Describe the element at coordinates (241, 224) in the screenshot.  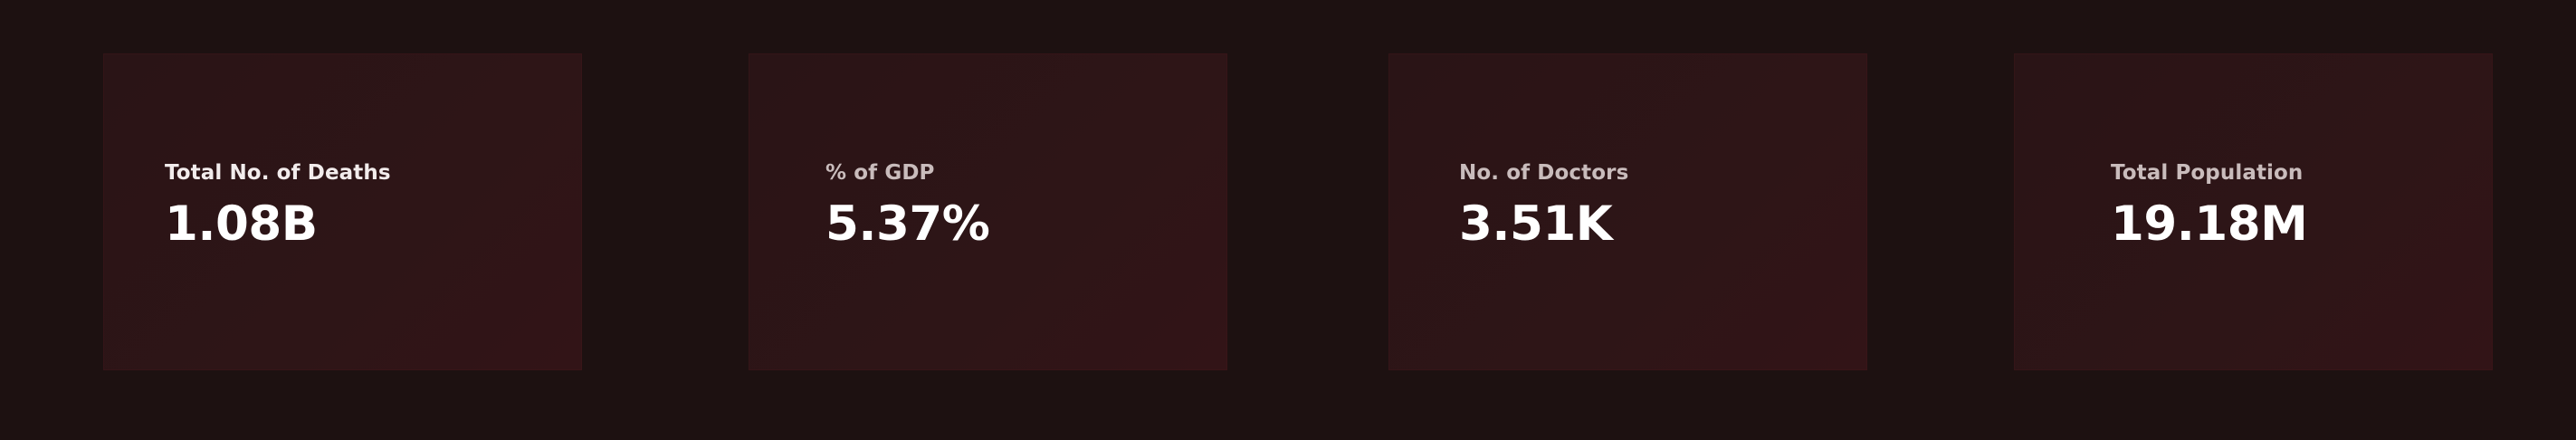
I see `kpi-value: 1.08B` at that location.